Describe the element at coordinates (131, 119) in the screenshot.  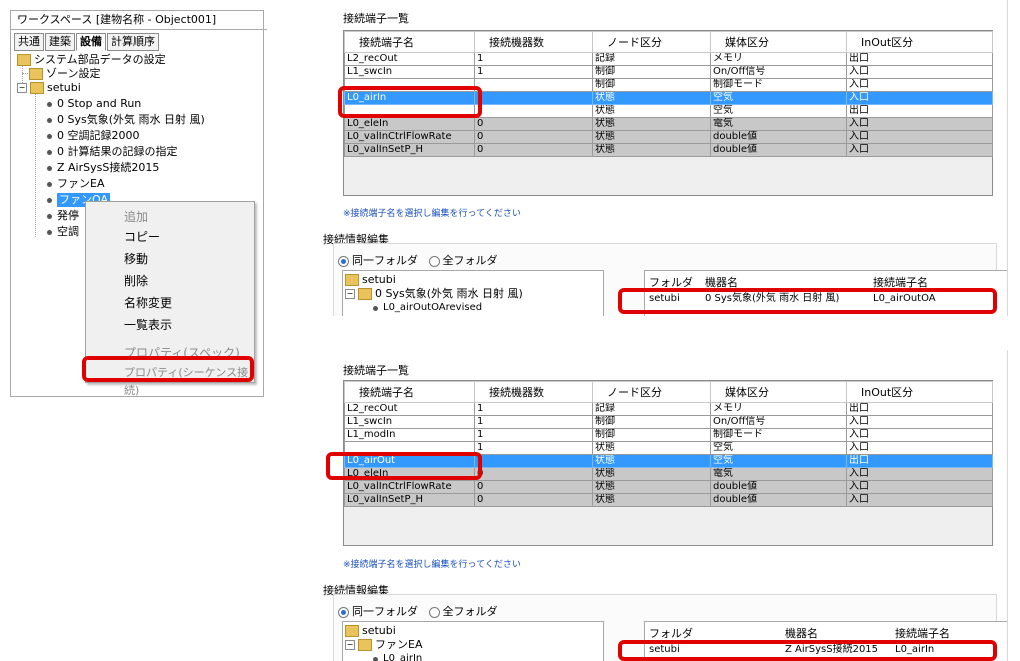
I see `tree-item-label: 0 Sys気象(外気 雨水 日射 風)` at that location.